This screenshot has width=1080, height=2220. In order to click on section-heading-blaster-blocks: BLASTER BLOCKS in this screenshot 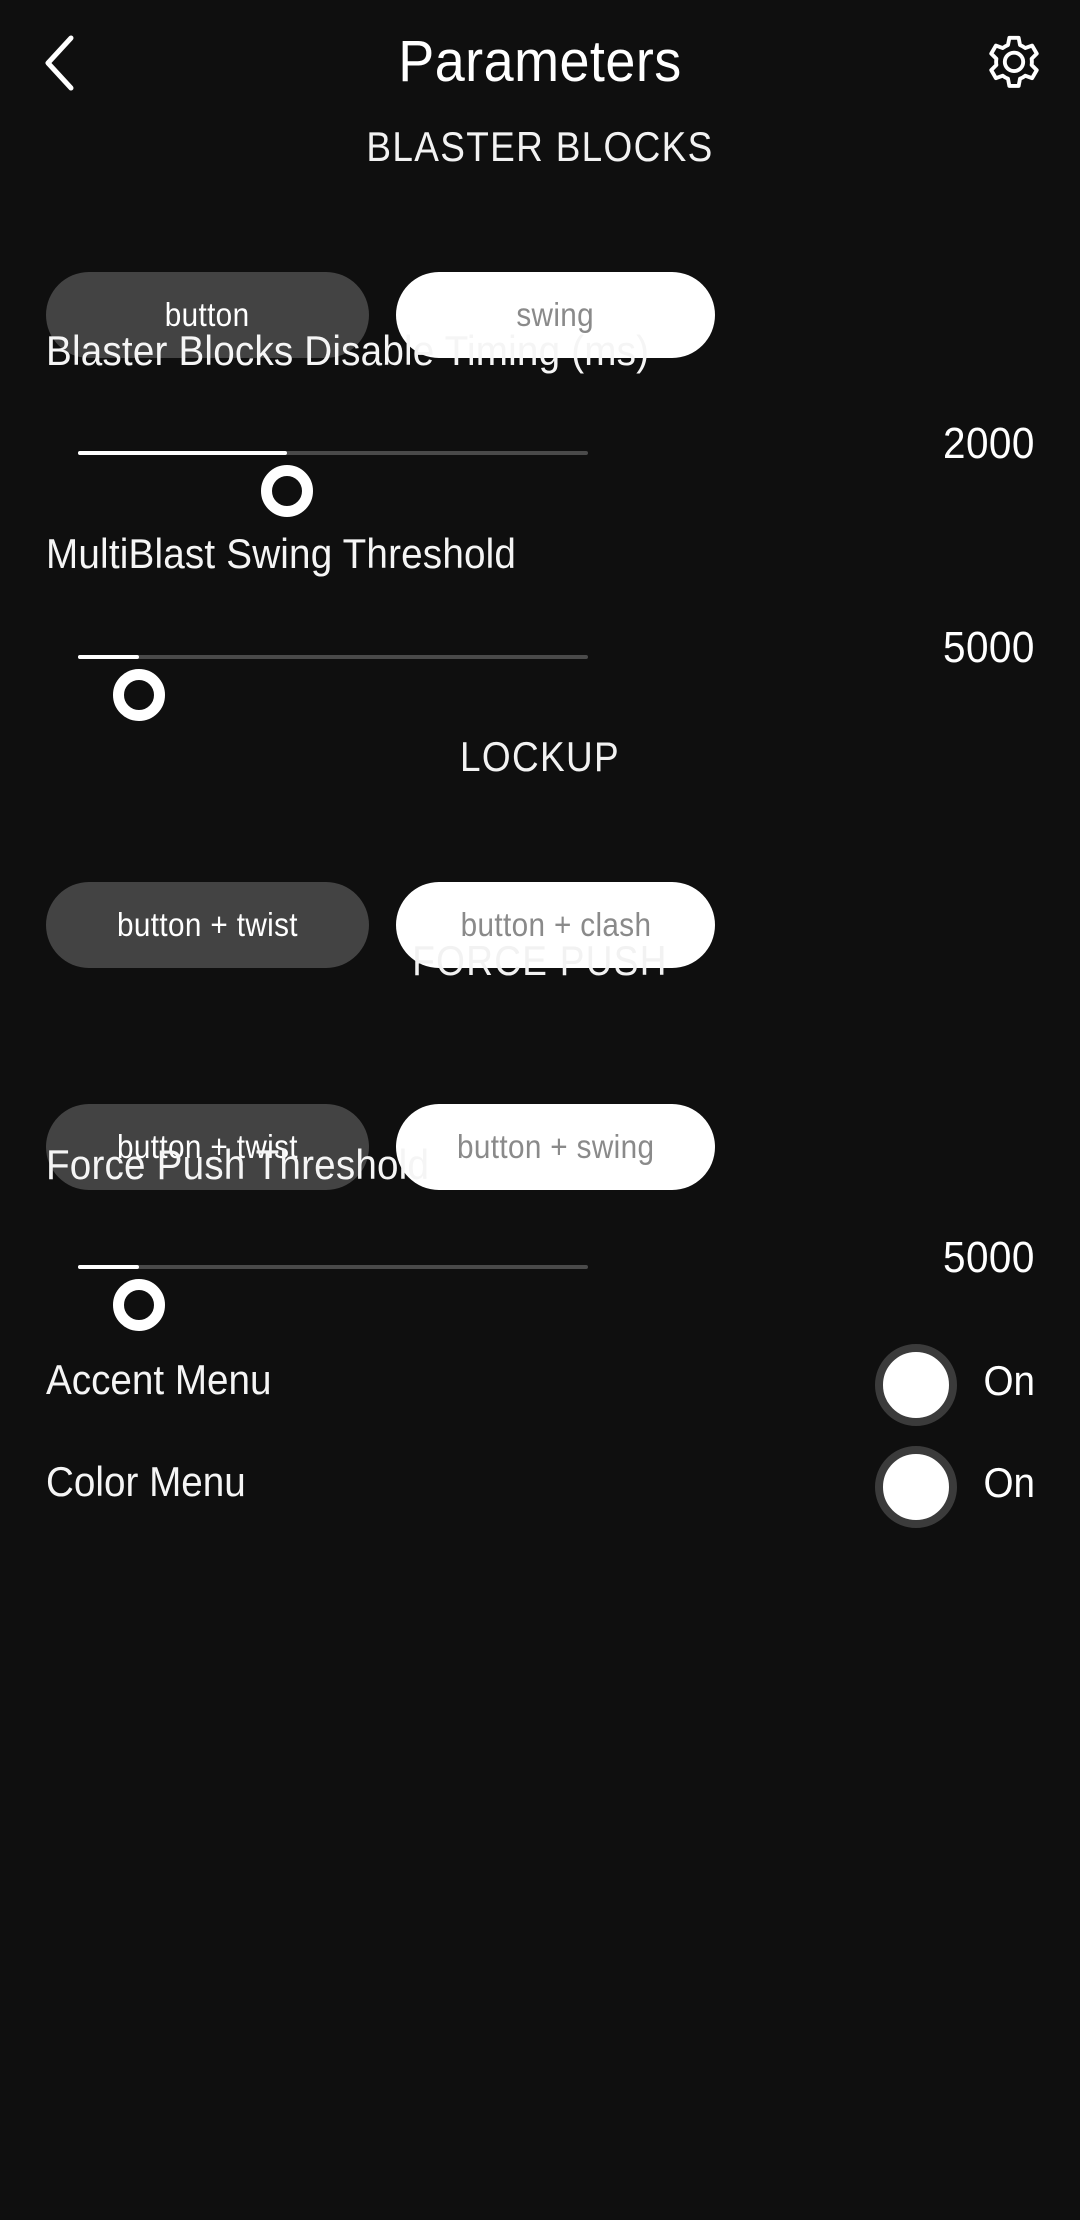, I will do `click(540, 146)`.